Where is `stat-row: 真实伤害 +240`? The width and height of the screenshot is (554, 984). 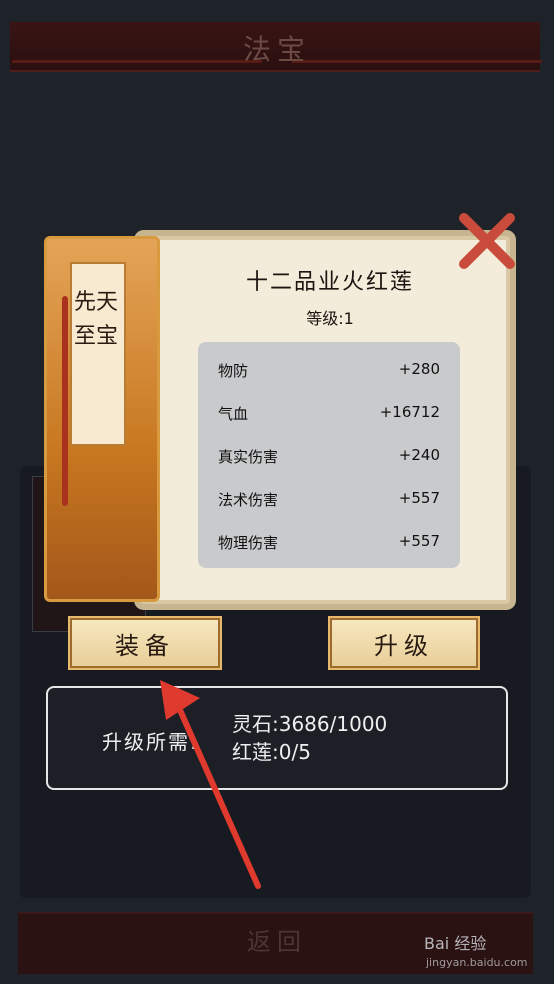
stat-row: 真实伤害 +240 is located at coordinates (329, 455).